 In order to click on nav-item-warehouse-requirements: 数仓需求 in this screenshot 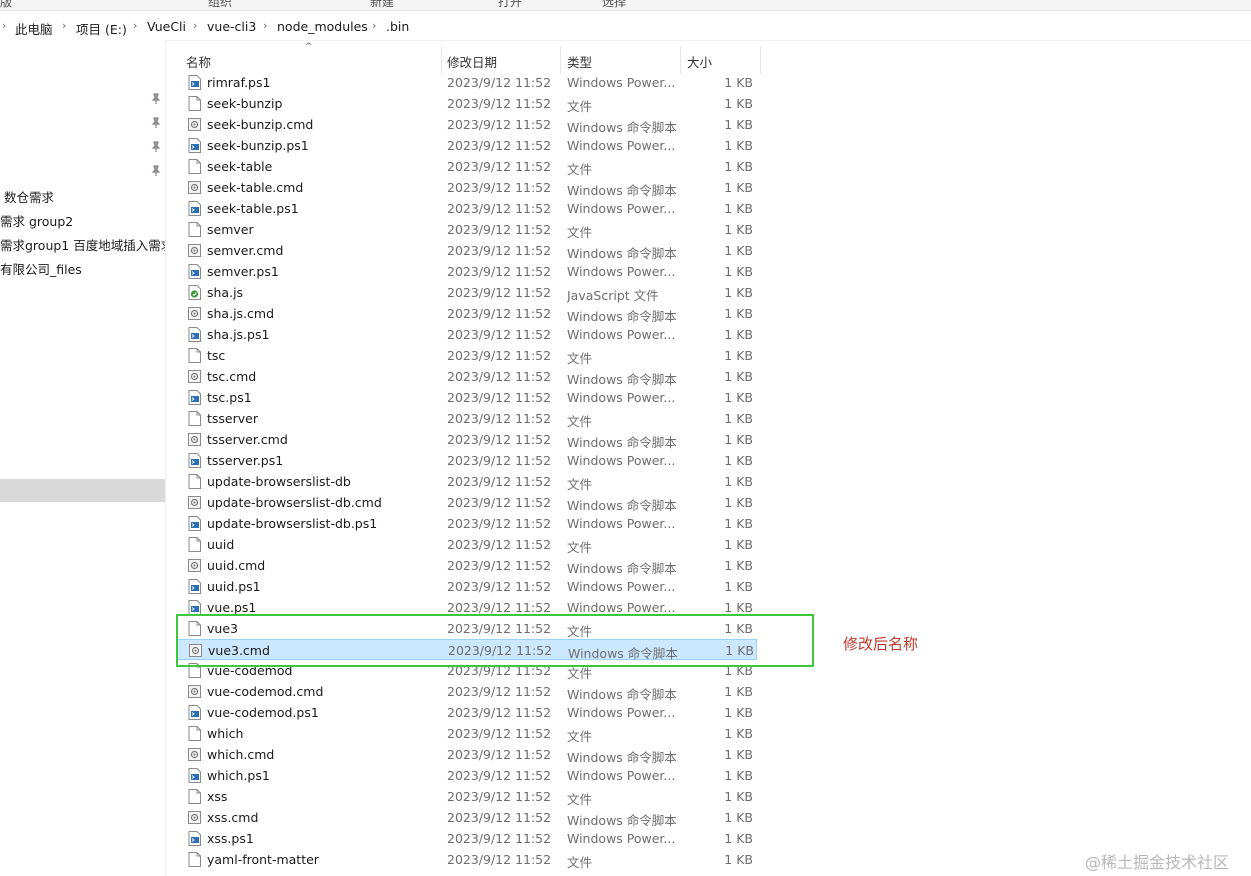, I will do `click(29, 196)`.